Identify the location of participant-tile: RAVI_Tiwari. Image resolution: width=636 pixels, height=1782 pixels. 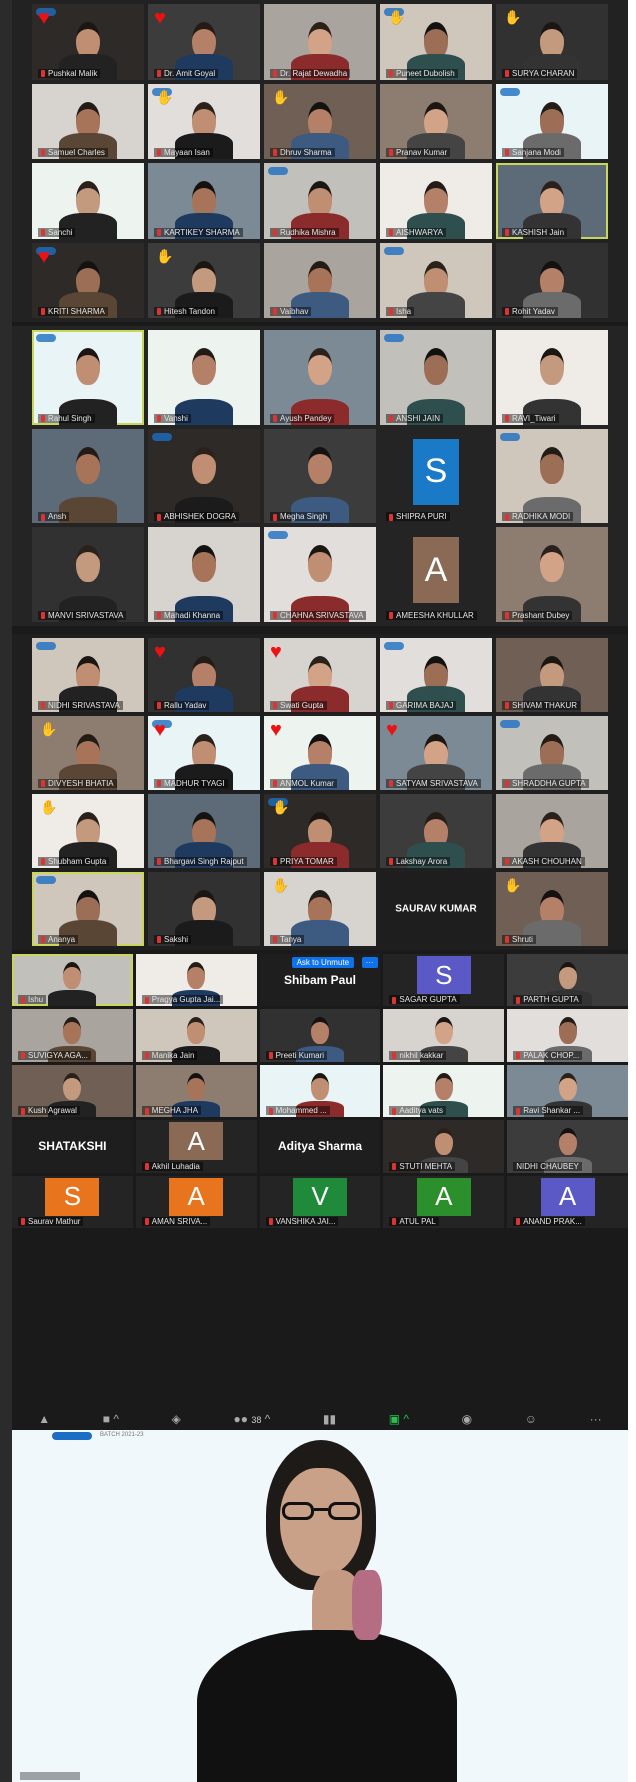
(552, 377).